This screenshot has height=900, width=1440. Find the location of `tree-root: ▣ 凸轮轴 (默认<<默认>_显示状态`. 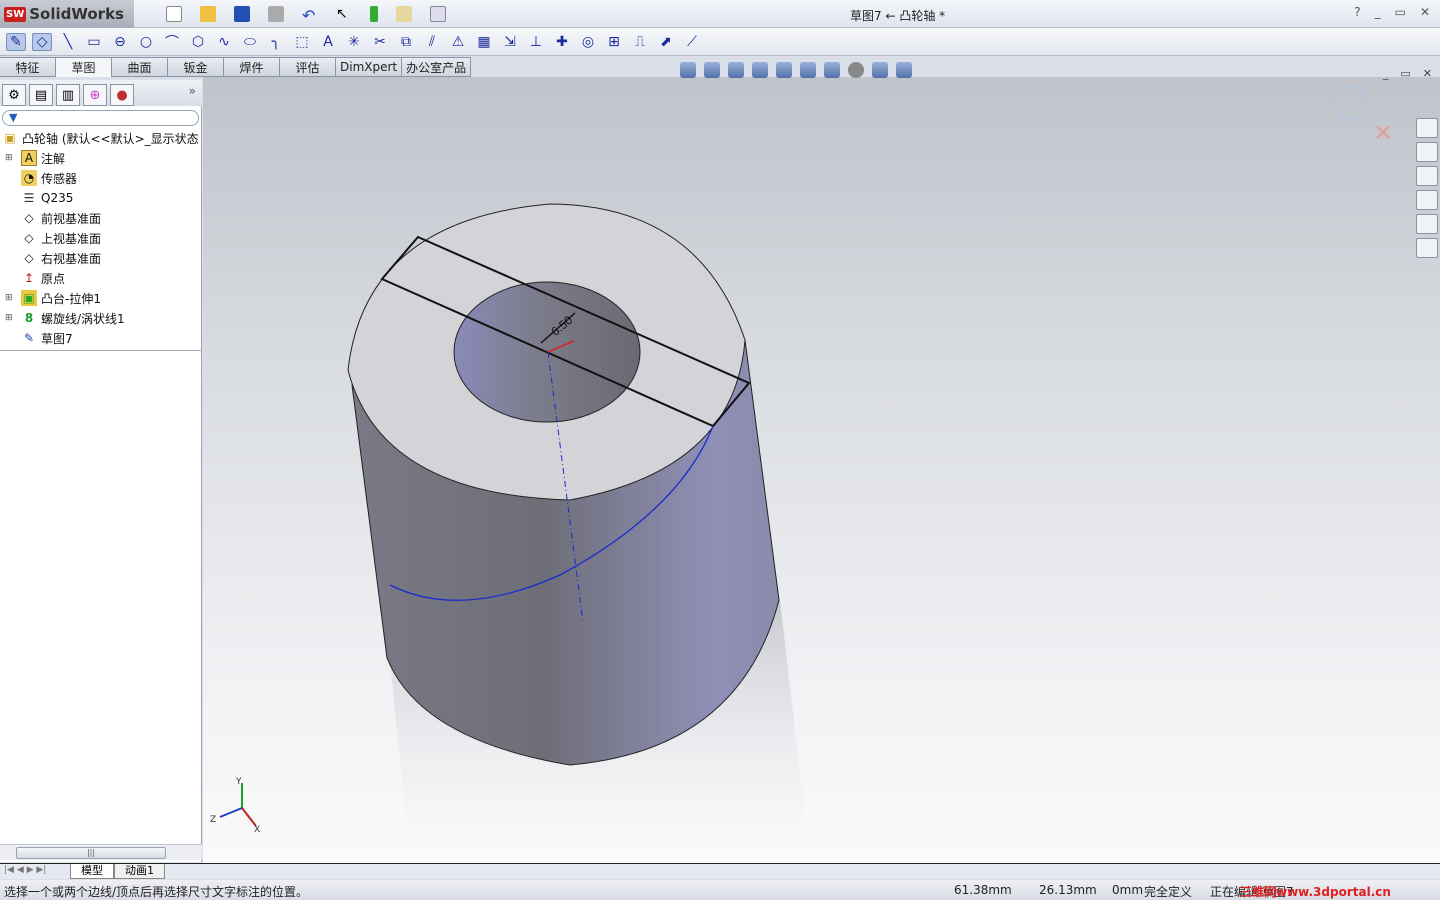

tree-root: ▣ 凸轮轴 (默认<<默认>_显示状态 is located at coordinates (101, 138).